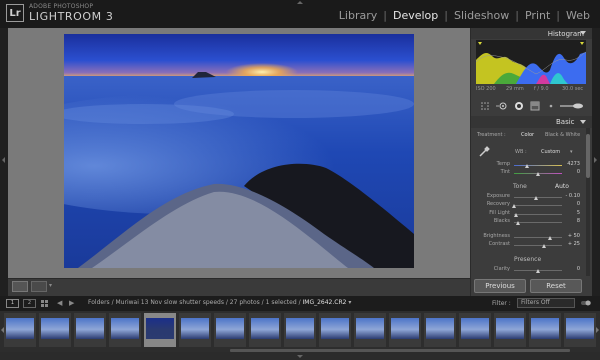 The image size is (600, 360). Describe the element at coordinates (415, 15) in the screenshot. I see `module-develop: Develop` at that location.